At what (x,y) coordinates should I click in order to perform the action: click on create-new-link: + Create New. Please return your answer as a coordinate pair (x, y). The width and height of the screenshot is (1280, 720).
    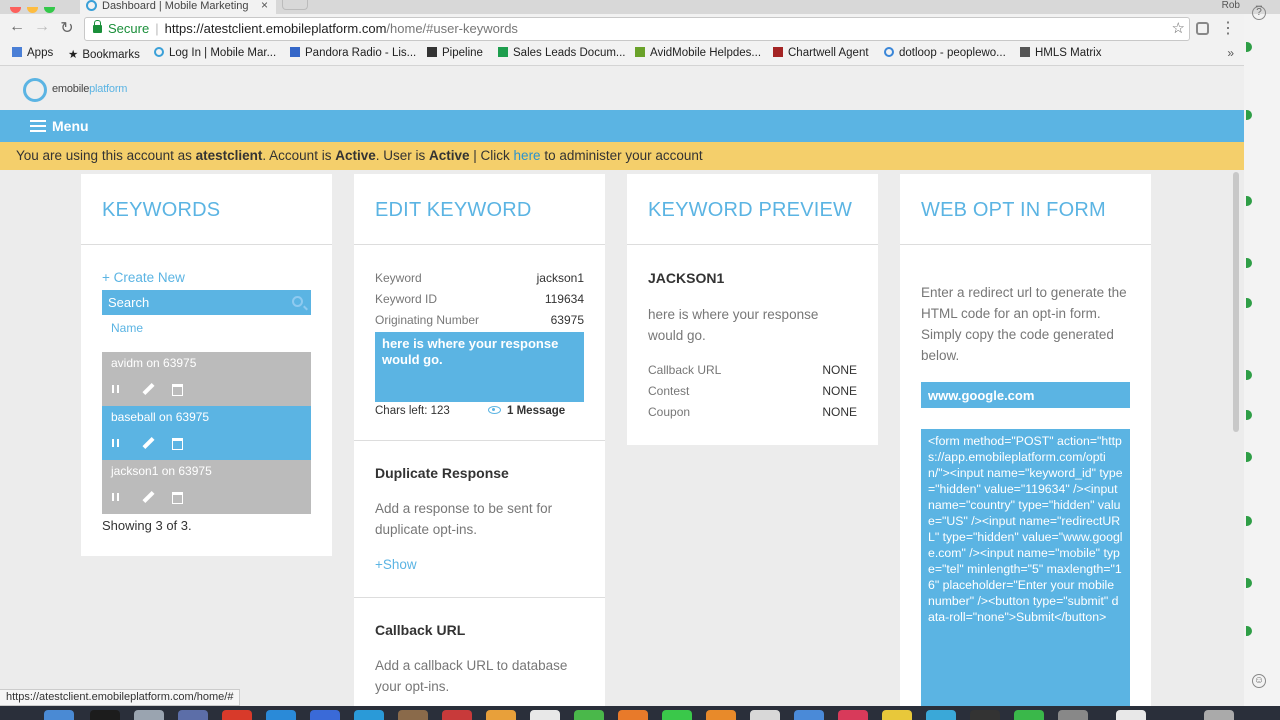
    Looking at the image, I should click on (143, 277).